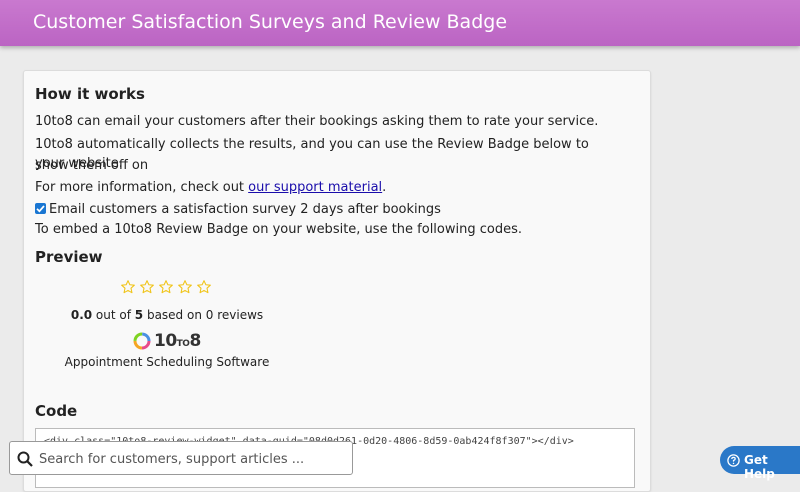 The height and width of the screenshot is (492, 800). Describe the element at coordinates (81, 315) in the screenshot. I see `rating-value: 0.0` at that location.